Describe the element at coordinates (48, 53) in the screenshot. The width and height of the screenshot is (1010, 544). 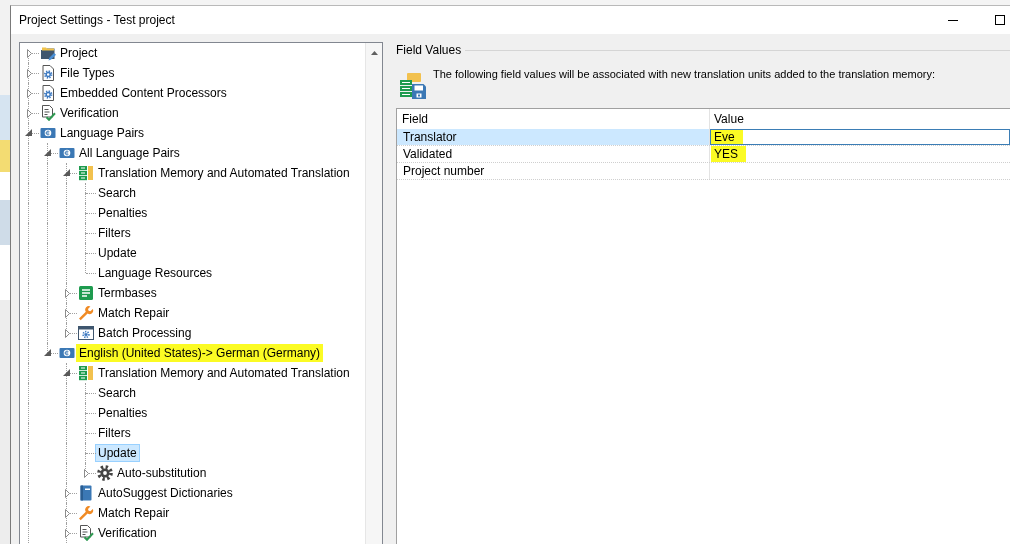
I see `folder-pencil-icon` at that location.